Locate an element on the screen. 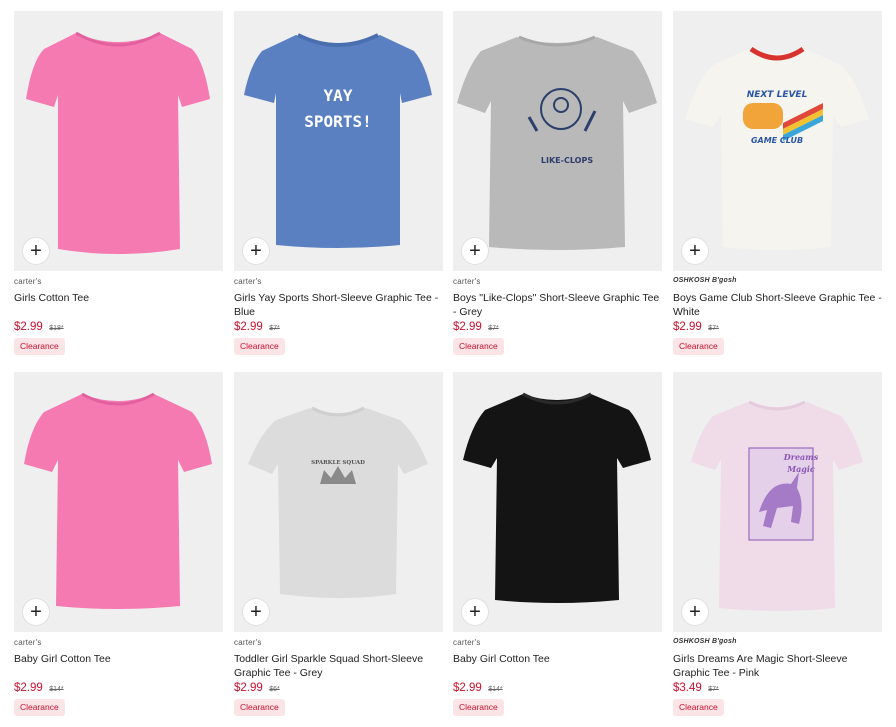  product-image: SPARKLE SQUAD + is located at coordinates (338, 502).